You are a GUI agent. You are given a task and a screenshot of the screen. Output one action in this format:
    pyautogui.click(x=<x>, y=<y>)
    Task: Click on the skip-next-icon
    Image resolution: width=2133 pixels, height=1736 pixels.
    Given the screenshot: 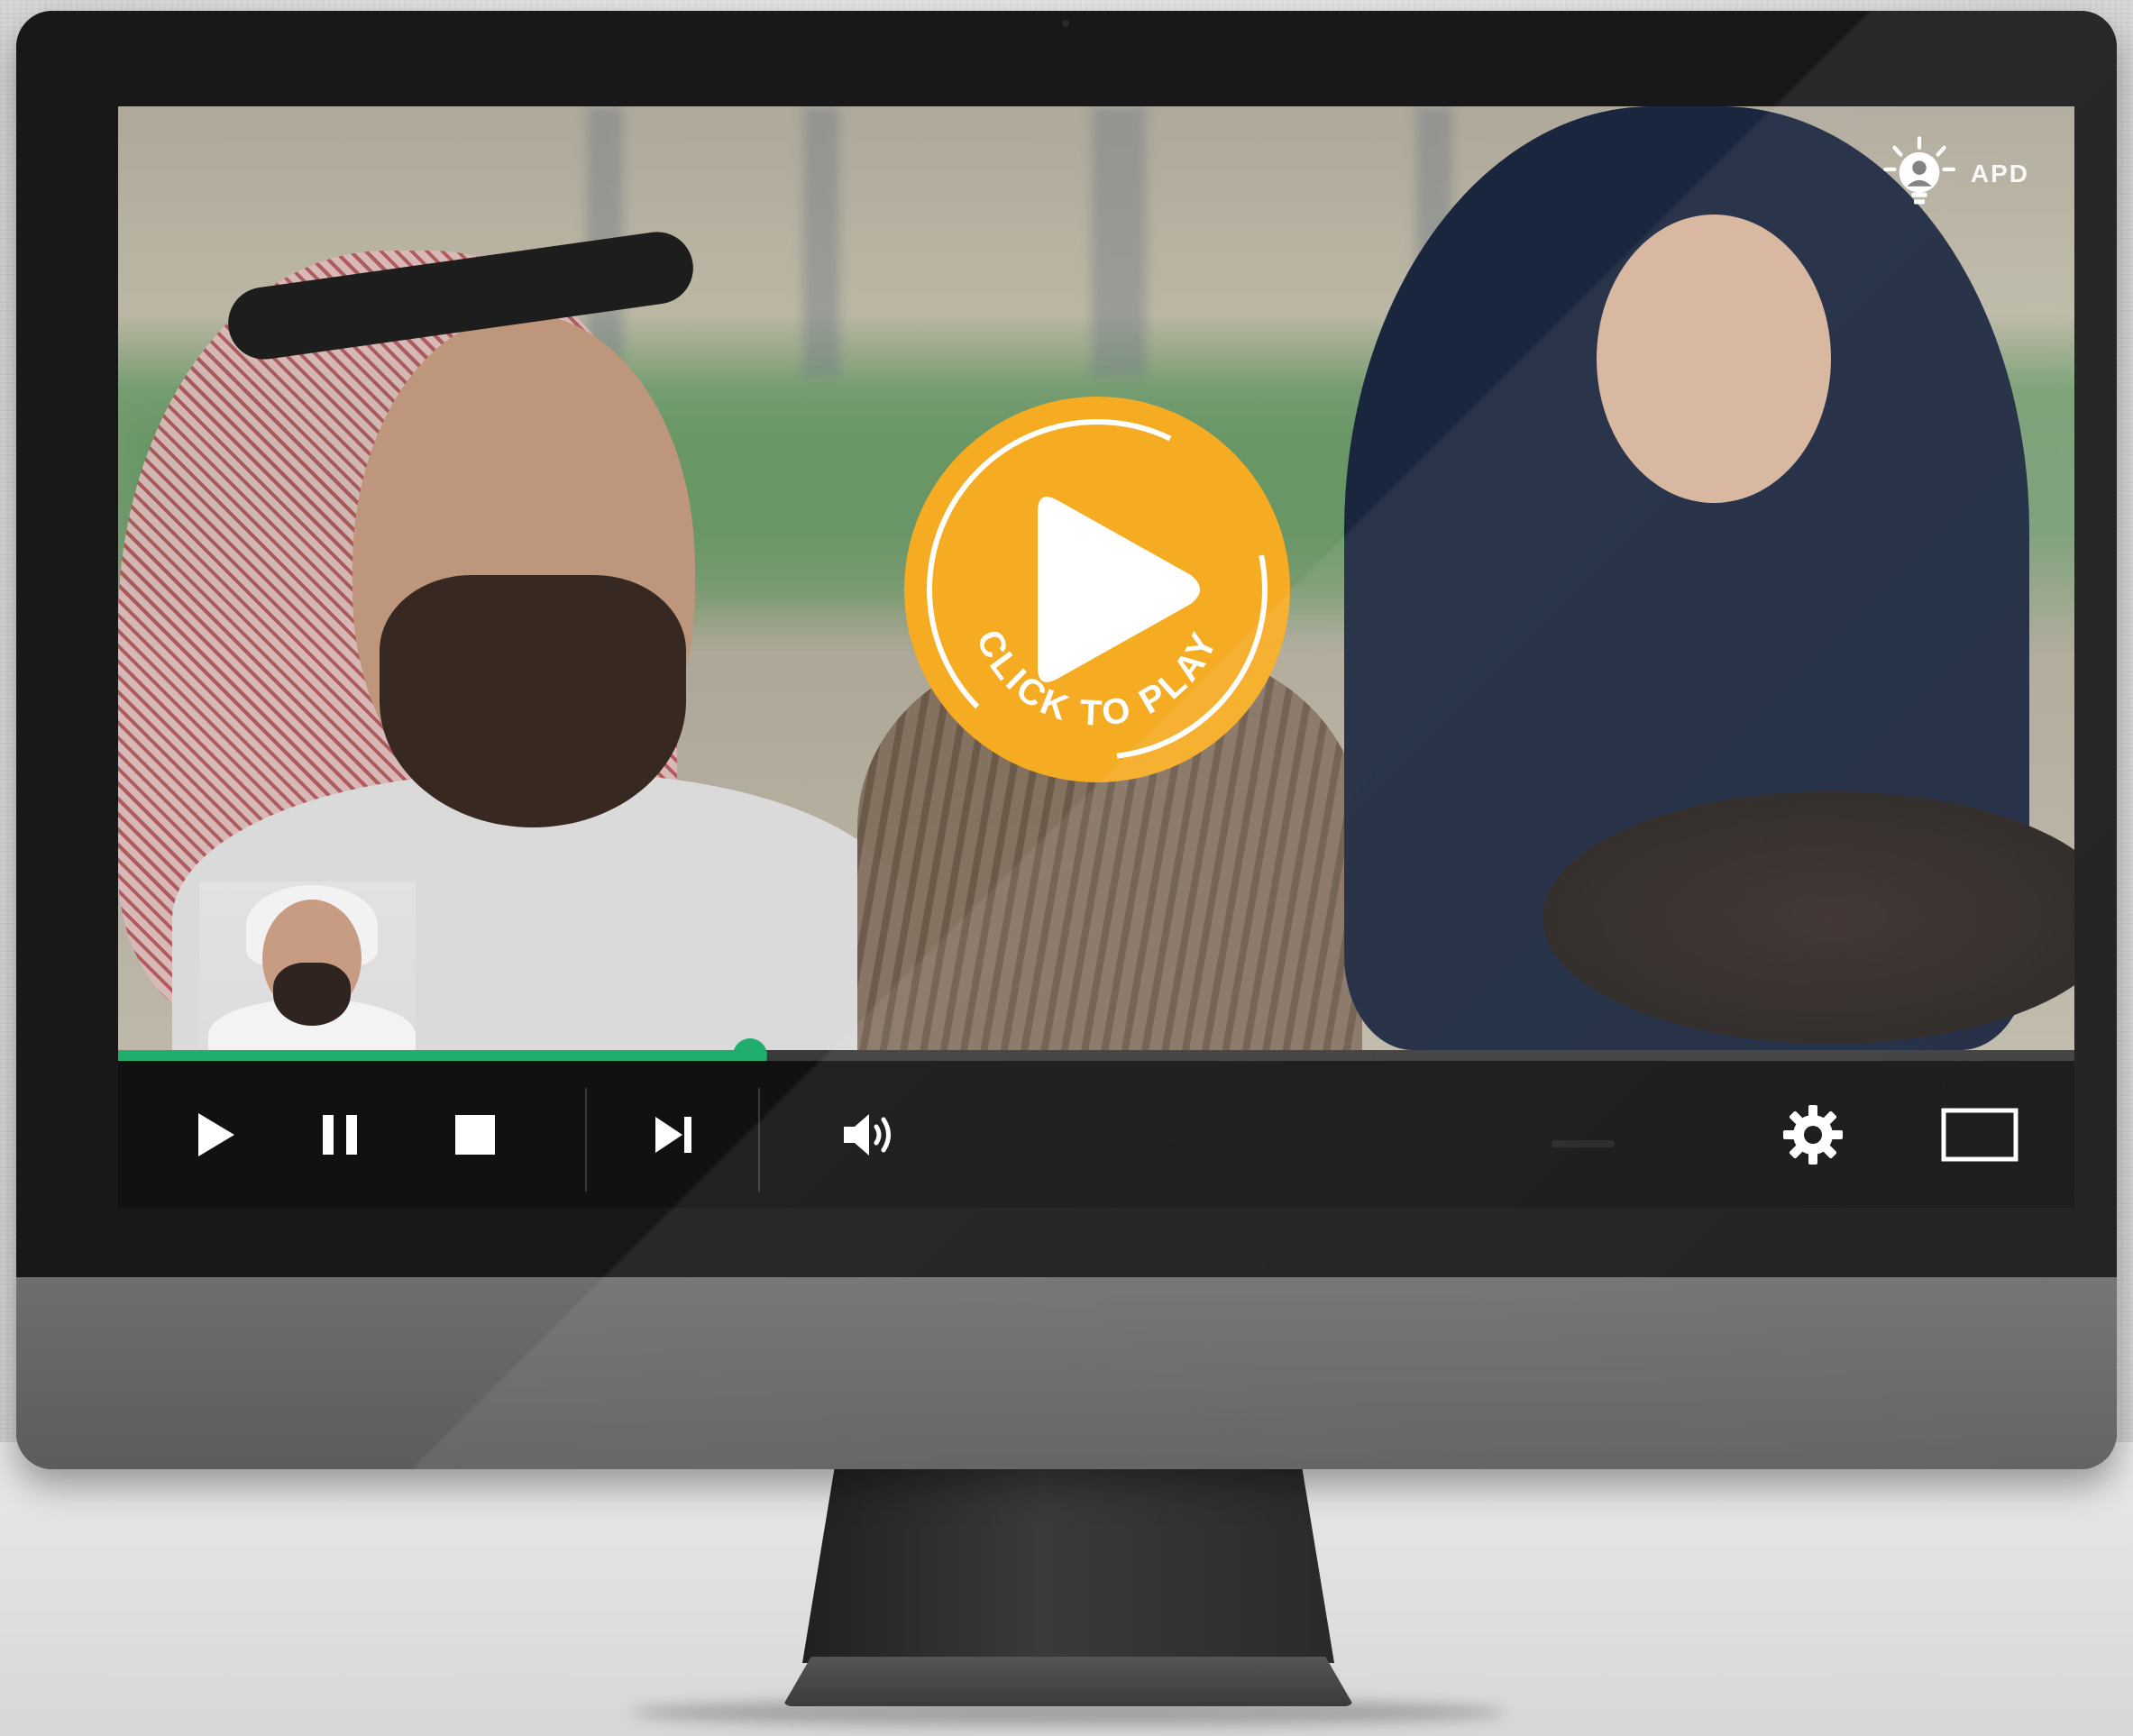 What is the action you would take?
    pyautogui.click(x=673, y=1134)
    